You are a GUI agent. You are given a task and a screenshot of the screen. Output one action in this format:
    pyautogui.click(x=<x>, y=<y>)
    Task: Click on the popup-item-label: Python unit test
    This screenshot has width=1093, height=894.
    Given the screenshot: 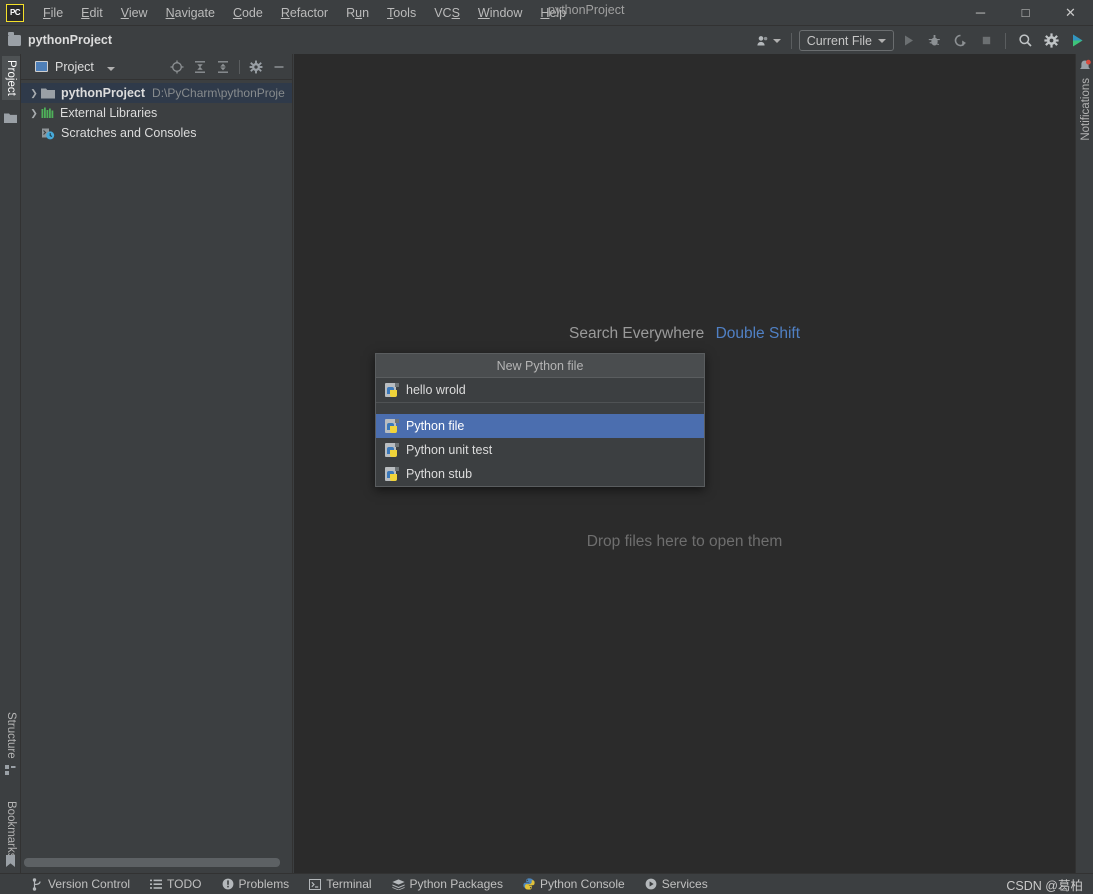 What is the action you would take?
    pyautogui.click(x=449, y=450)
    